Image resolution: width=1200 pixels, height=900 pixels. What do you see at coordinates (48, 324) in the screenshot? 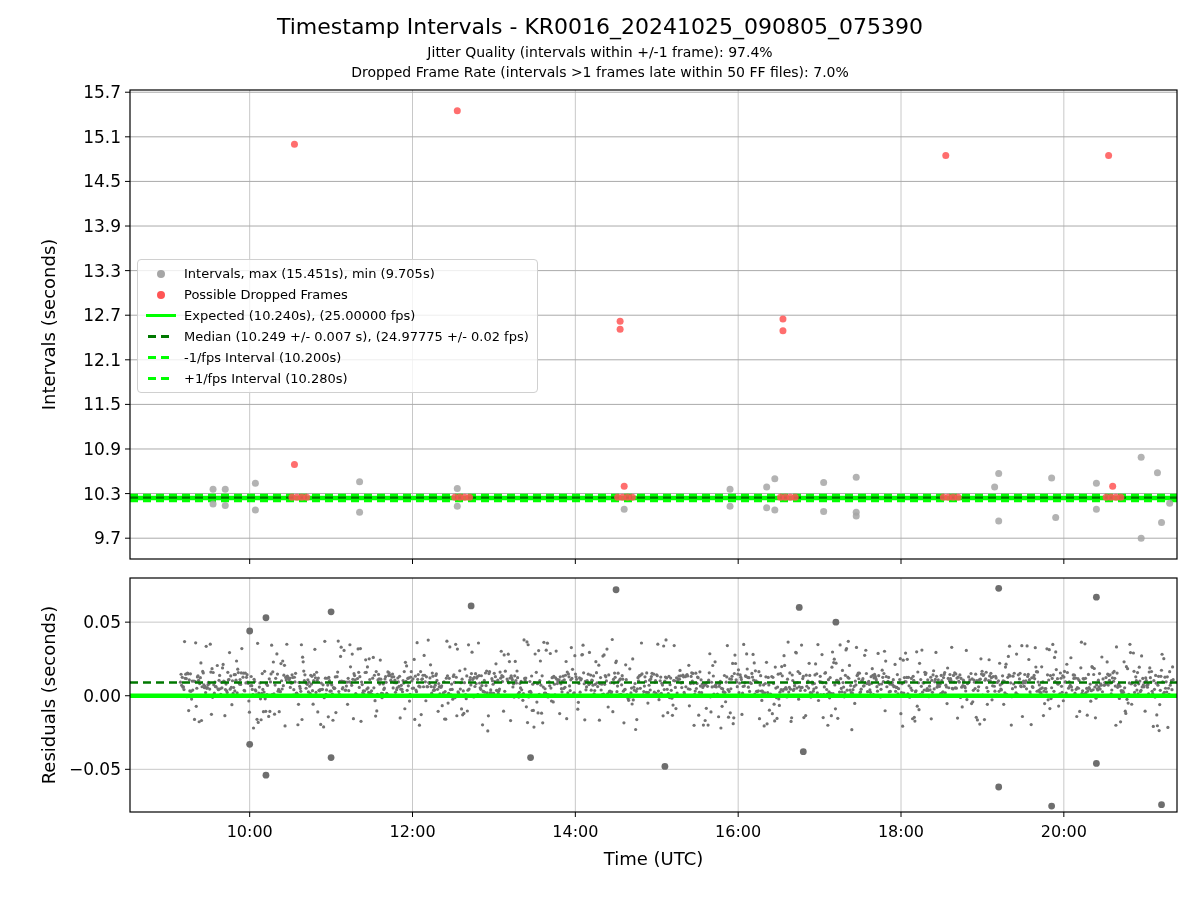
I see `y-axis-label: Intervals (seconds)` at bounding box center [48, 324].